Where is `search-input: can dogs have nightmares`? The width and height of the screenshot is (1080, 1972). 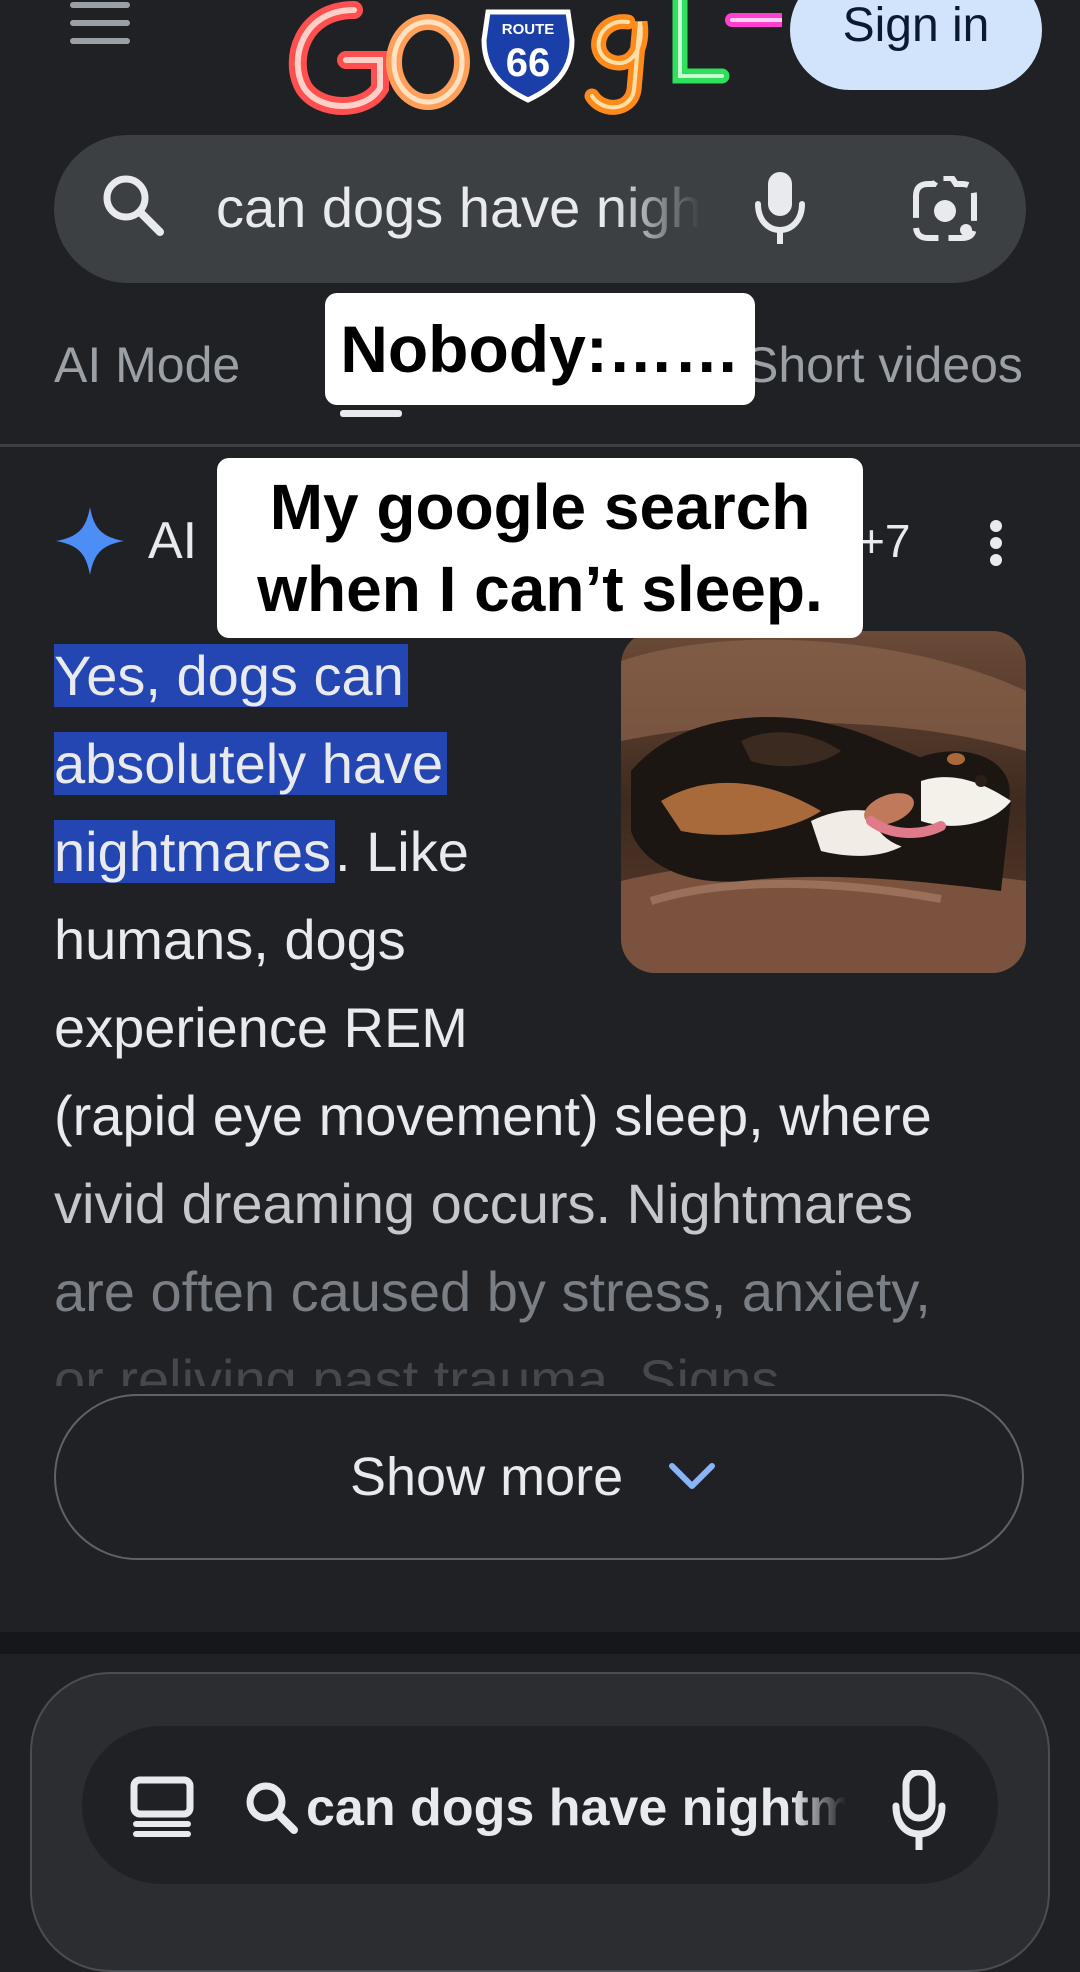 search-input: can dogs have nightmares is located at coordinates (458, 208).